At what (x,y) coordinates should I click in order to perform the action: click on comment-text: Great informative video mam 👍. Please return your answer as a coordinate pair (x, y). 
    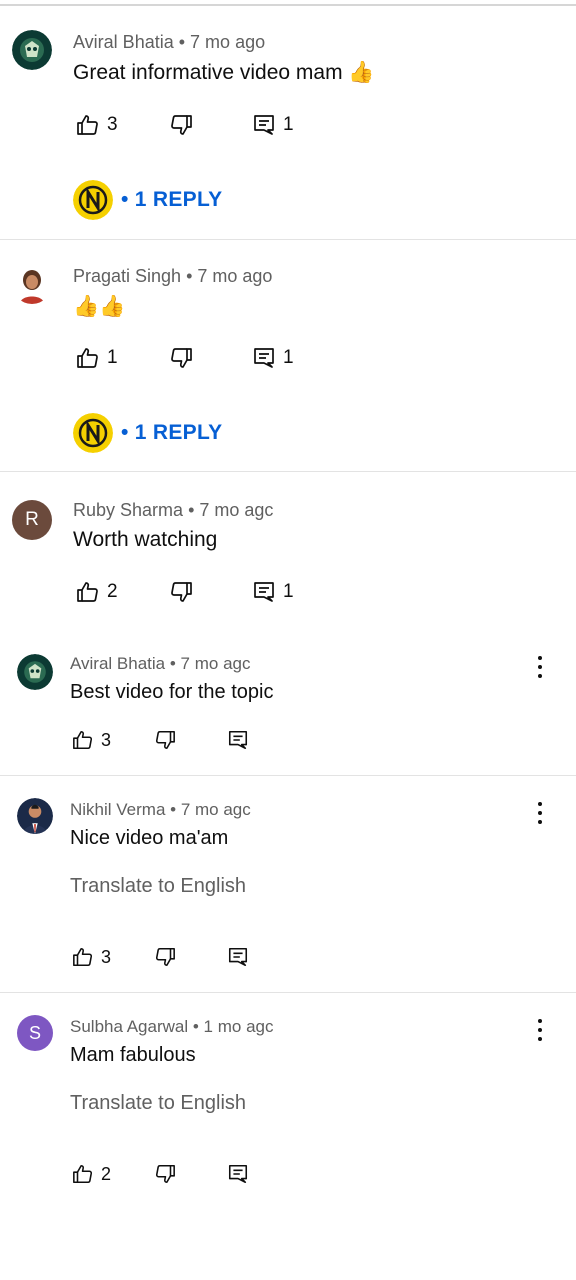
    Looking at the image, I should click on (224, 72).